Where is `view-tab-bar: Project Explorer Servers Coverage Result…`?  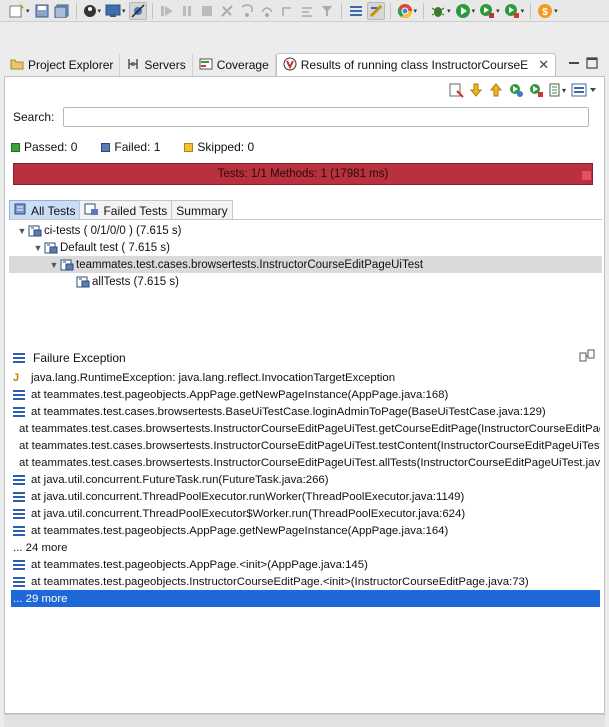
view-tab-bar: Project Explorer Servers Coverage Result… is located at coordinates (304, 64).